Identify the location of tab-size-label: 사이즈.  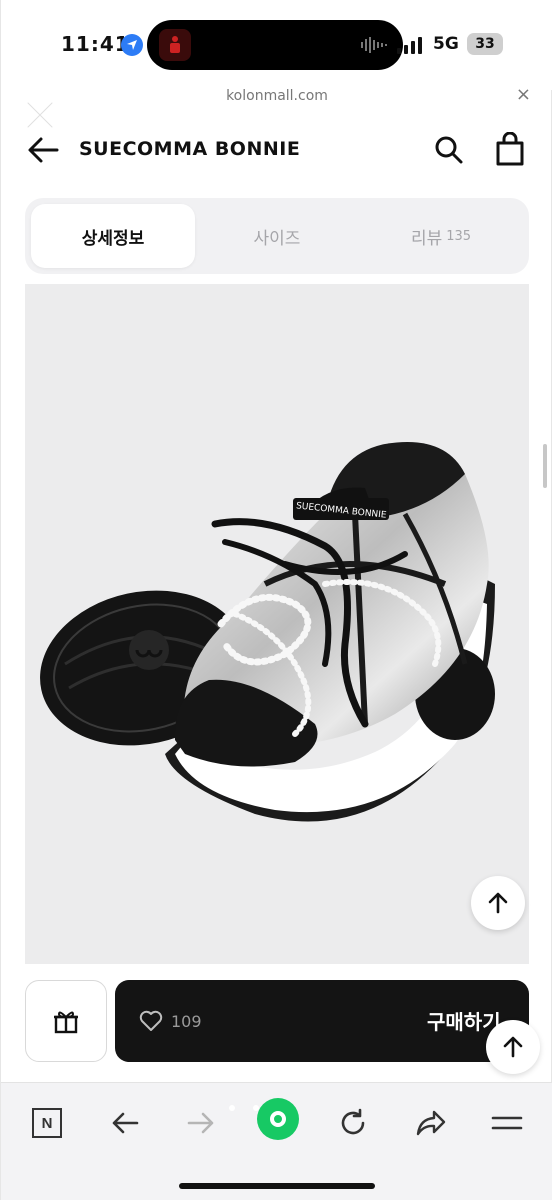
(277, 238).